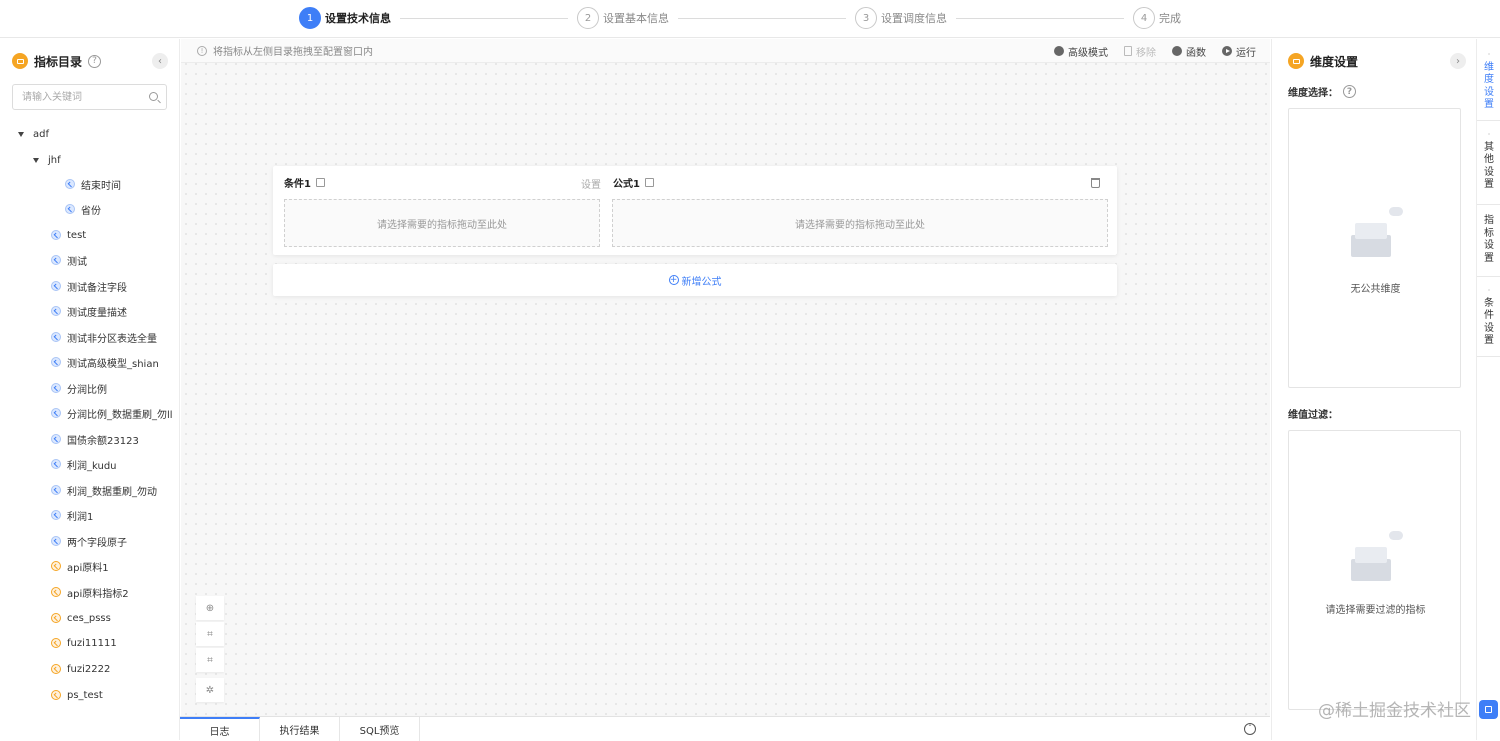  Describe the element at coordinates (1375, 610) in the screenshot. I see `filter-empty-text: 请选择需要过滤的指标` at that location.